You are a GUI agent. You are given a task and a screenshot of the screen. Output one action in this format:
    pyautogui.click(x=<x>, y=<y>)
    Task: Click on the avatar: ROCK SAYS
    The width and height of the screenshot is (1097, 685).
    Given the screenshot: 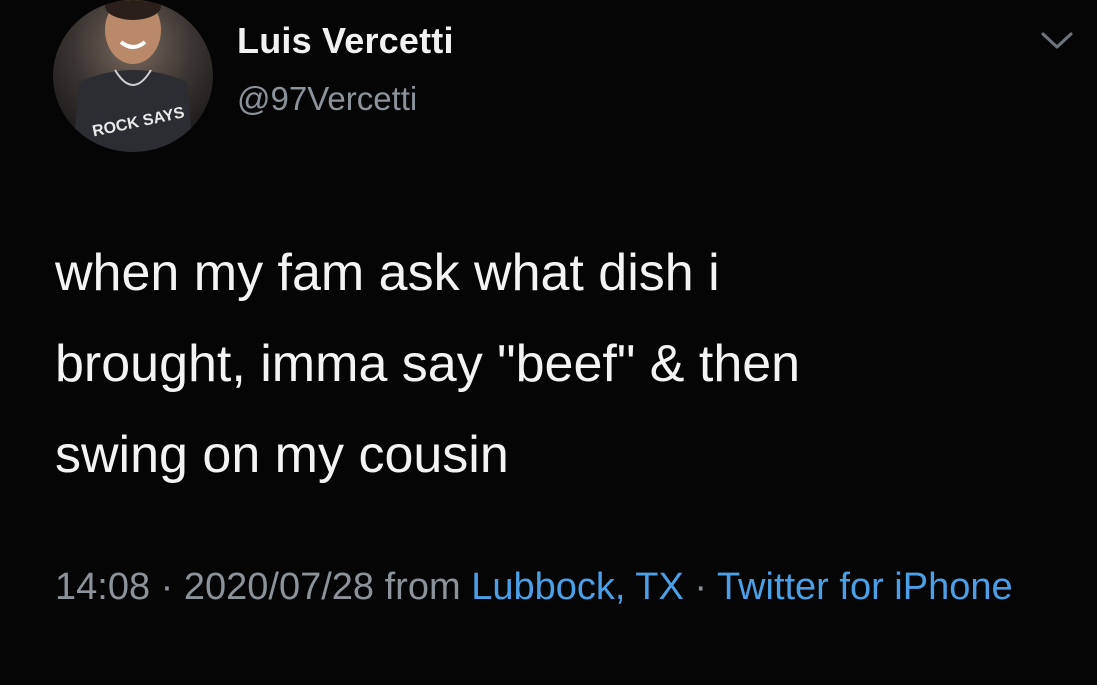 What is the action you would take?
    pyautogui.click(x=133, y=76)
    